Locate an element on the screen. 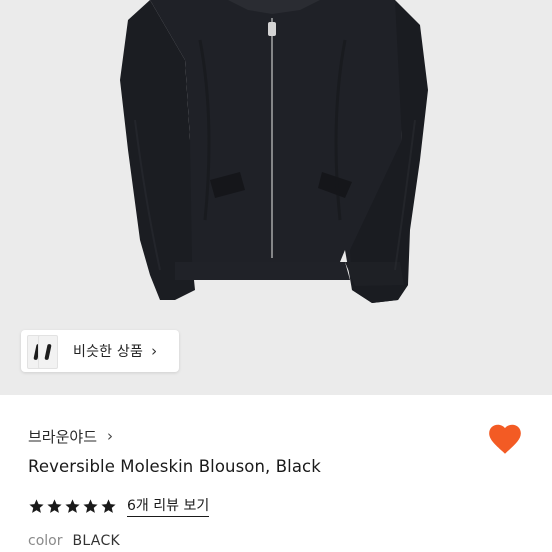 Image resolution: width=552 pixels, height=552 pixels. brand-link: 브라운야드 › is located at coordinates (70, 436).